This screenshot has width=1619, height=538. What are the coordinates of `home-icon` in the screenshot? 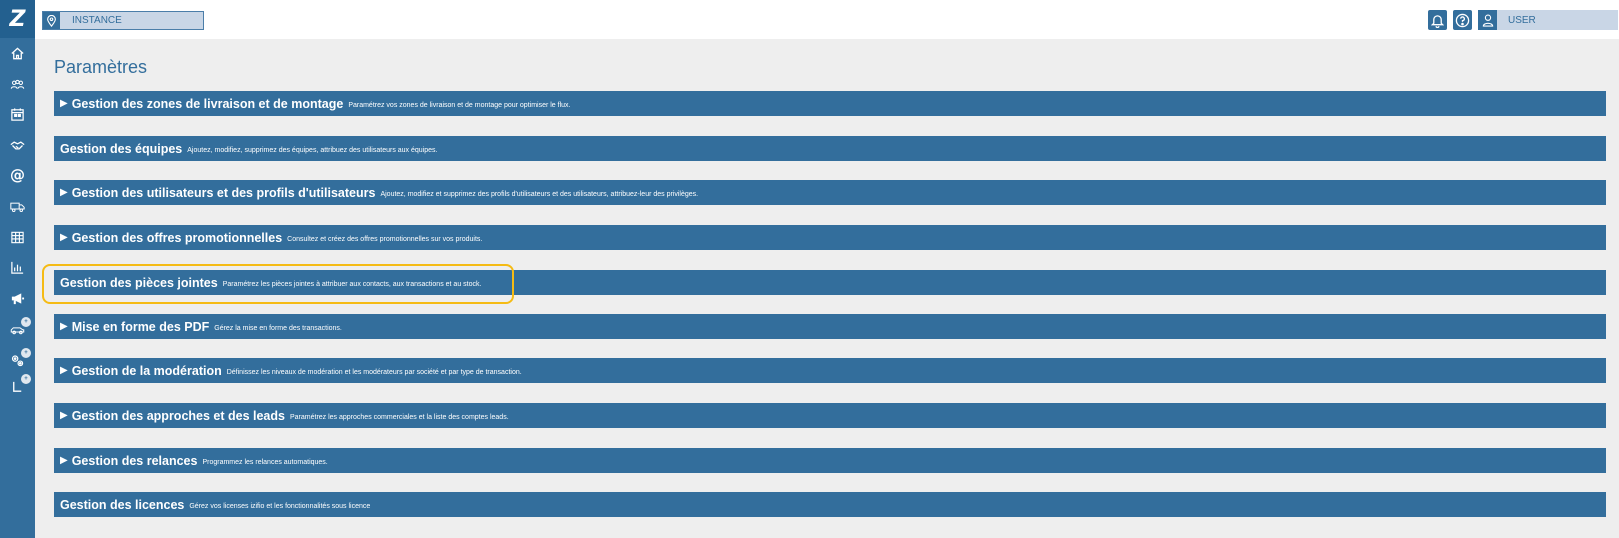 It's located at (17, 52).